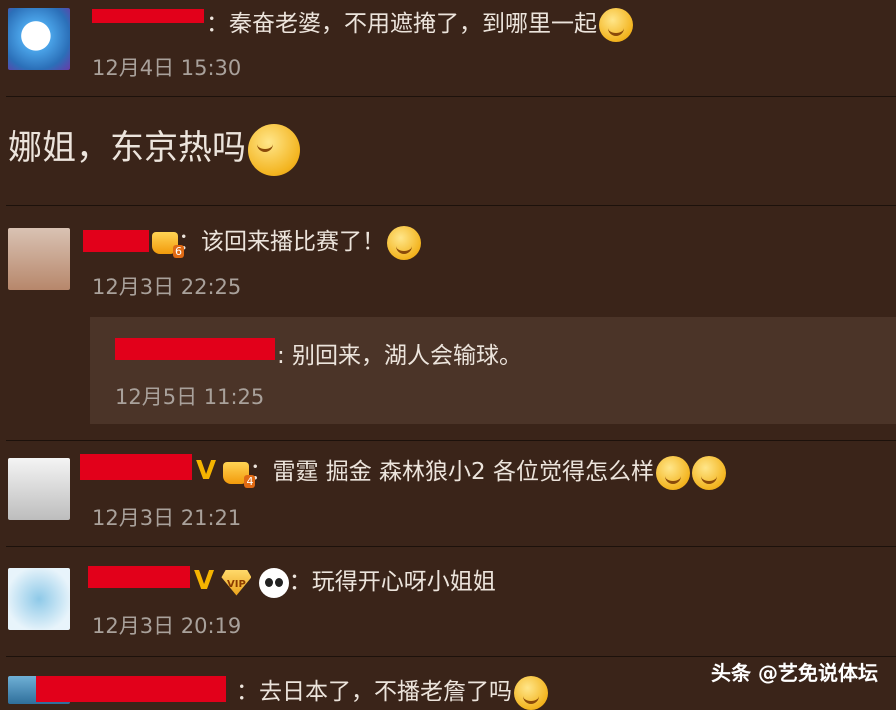 The image size is (896, 710). What do you see at coordinates (167, 518) in the screenshot?
I see `comment-time: 12月3日 21:21` at bounding box center [167, 518].